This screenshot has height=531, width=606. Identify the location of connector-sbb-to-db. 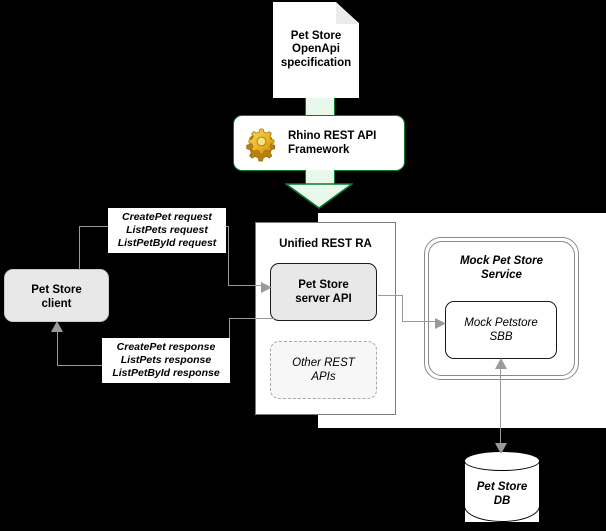
(501, 407).